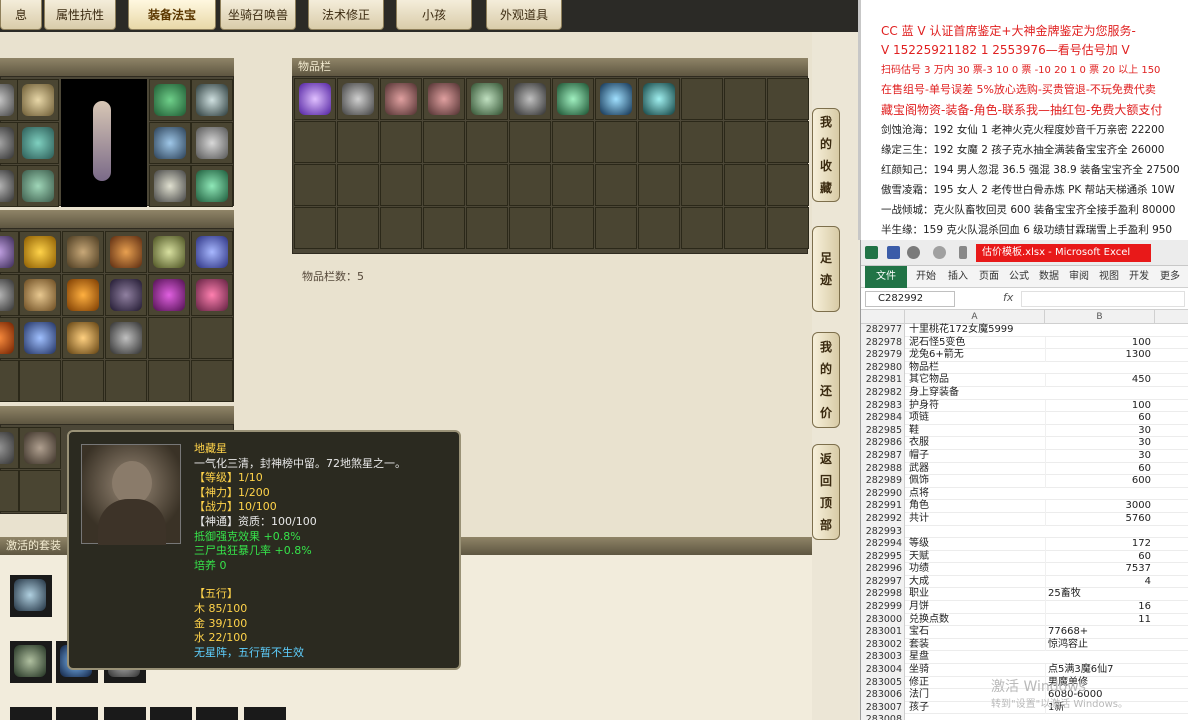 The image size is (1188, 720). Describe the element at coordinates (40, 448) in the screenshot. I see `star-slot-selected` at that location.